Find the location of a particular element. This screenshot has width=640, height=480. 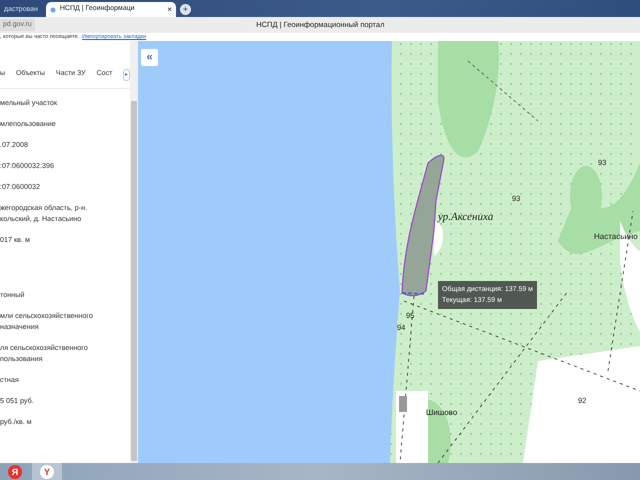

building-block is located at coordinates (403, 404).